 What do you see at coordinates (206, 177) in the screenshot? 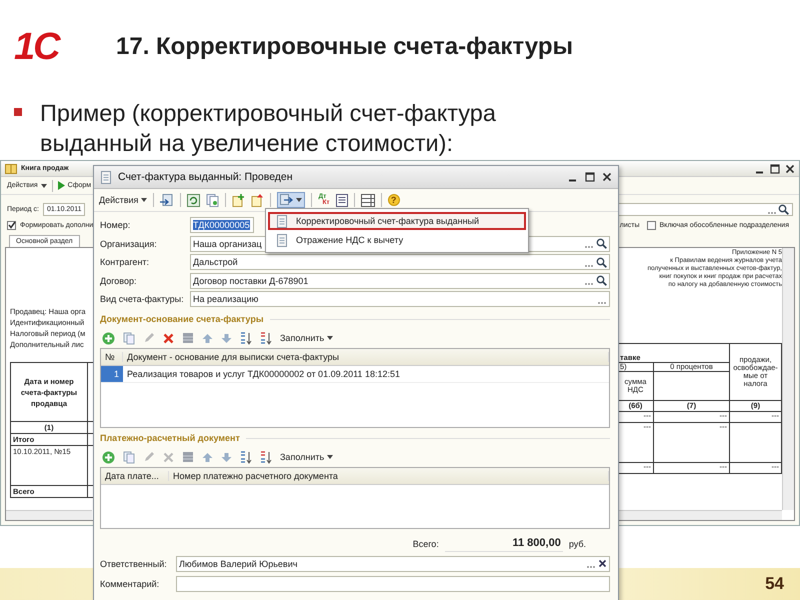
I see `window-title: Счет-фактура выданный: Проведен` at bounding box center [206, 177].